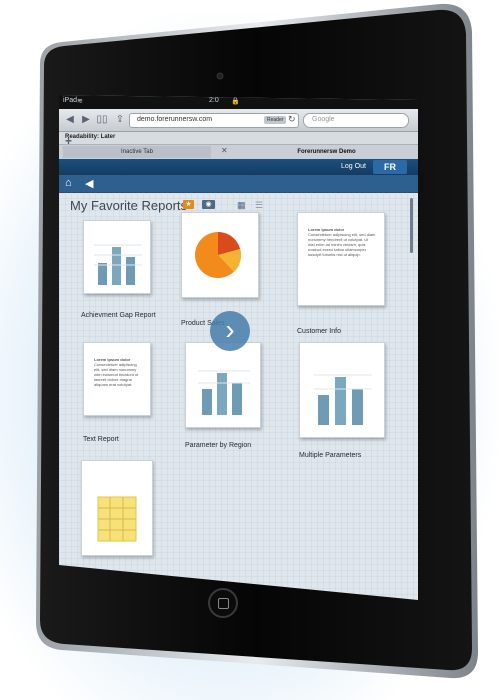 This screenshot has height=700, width=500. I want to click on page-title: My Favorite Reports, so click(129, 205).